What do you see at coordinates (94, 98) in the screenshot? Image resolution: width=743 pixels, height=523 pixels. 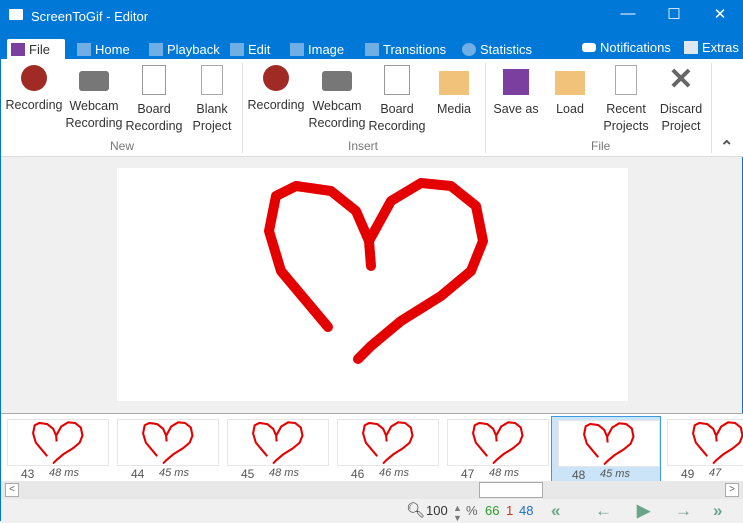 I see `new-webcam-recording-button: Webcam Recording` at bounding box center [94, 98].